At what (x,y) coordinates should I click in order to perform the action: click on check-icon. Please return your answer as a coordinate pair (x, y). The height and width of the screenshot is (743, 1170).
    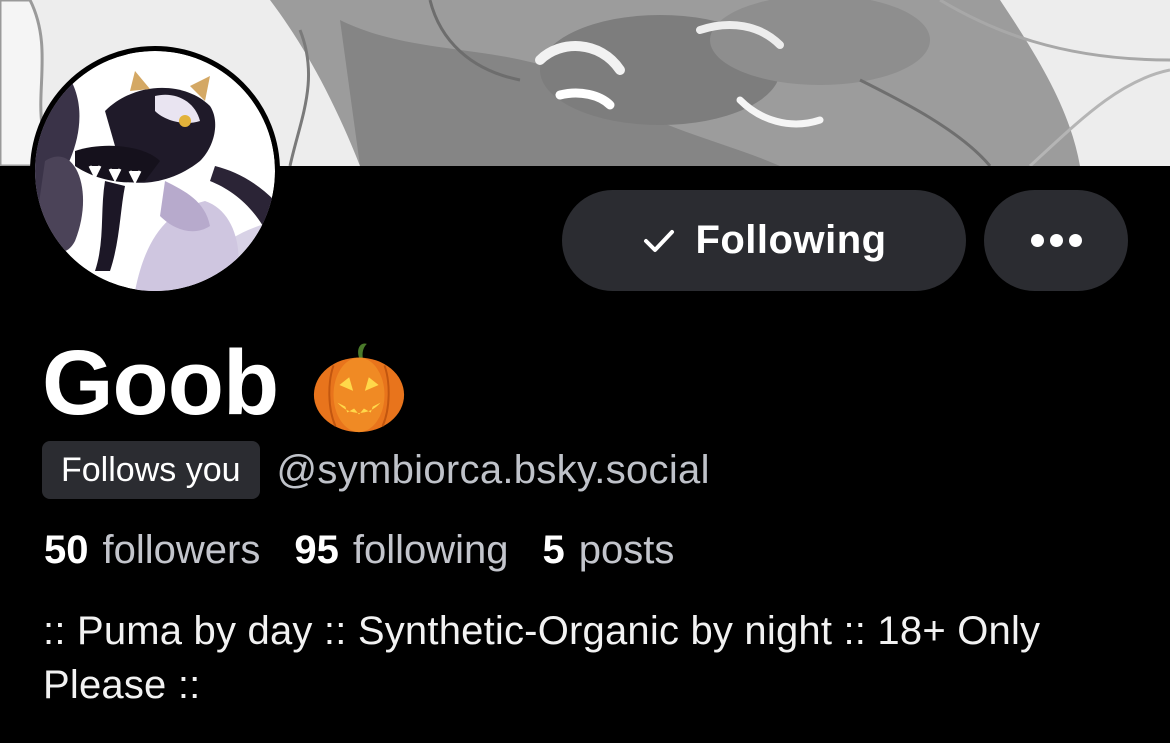
    Looking at the image, I should click on (659, 240).